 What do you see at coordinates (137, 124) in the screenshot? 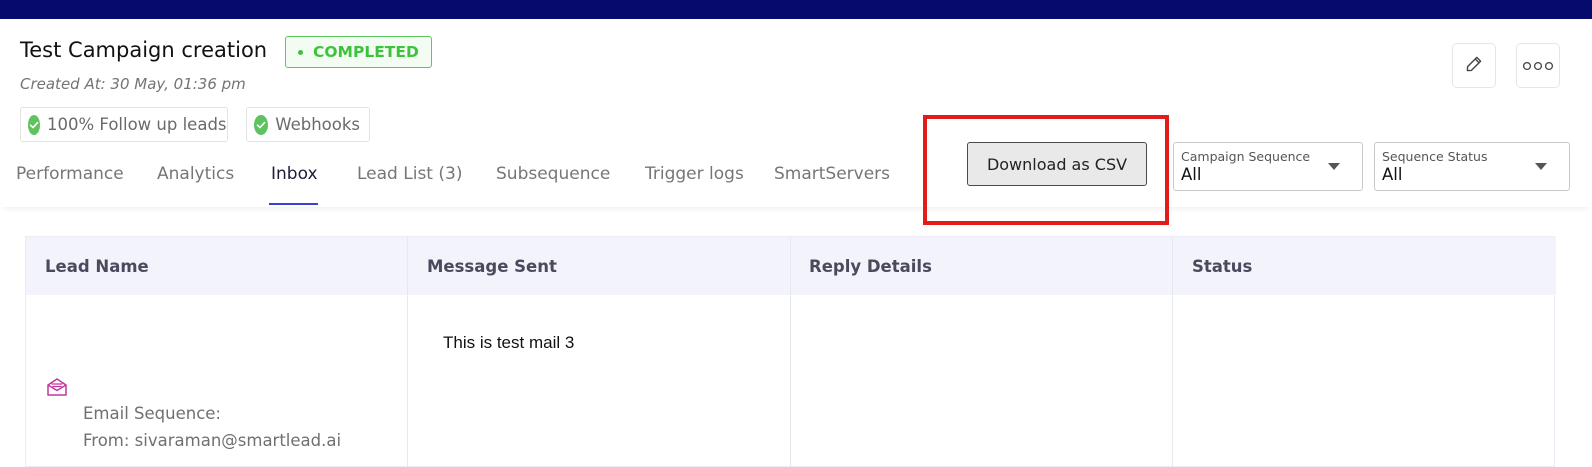
I see `followup-leads-label: 100% Follow up leads` at bounding box center [137, 124].